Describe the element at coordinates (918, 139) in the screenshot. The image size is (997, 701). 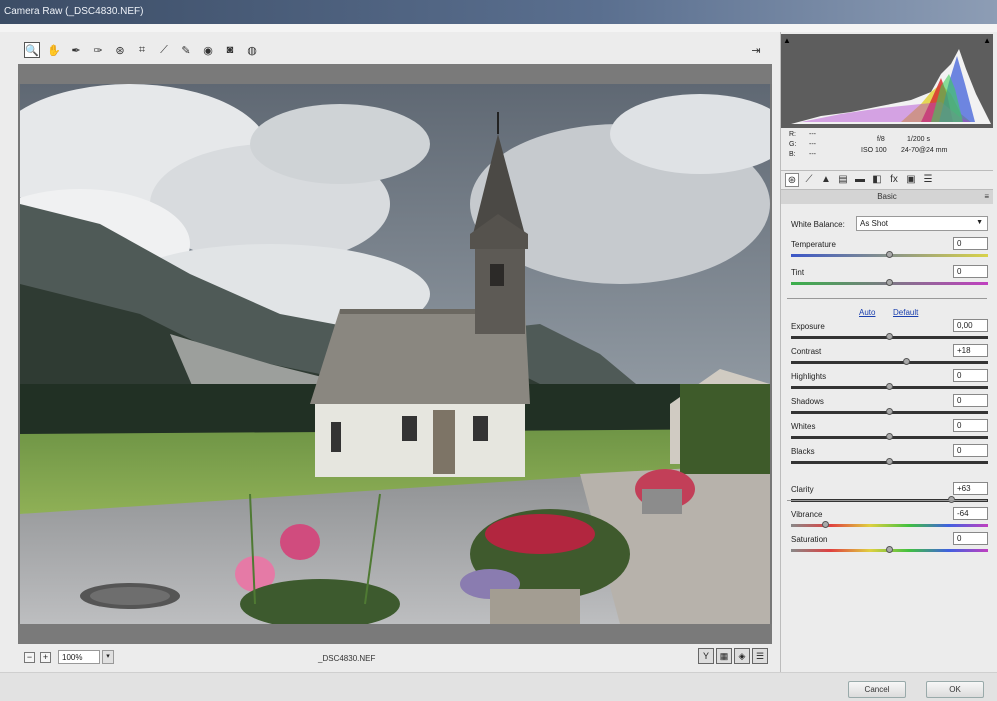
I see `shutter-speed: 1/200 s` at that location.